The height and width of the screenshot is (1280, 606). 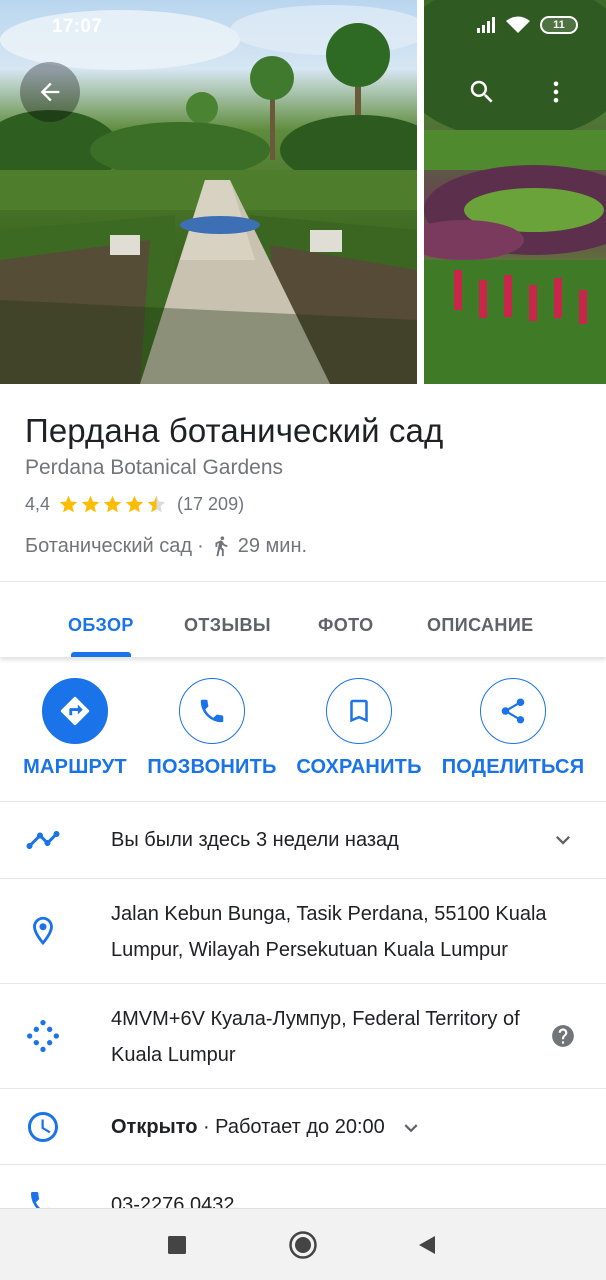 I want to click on square-icon, so click(x=177, y=1245).